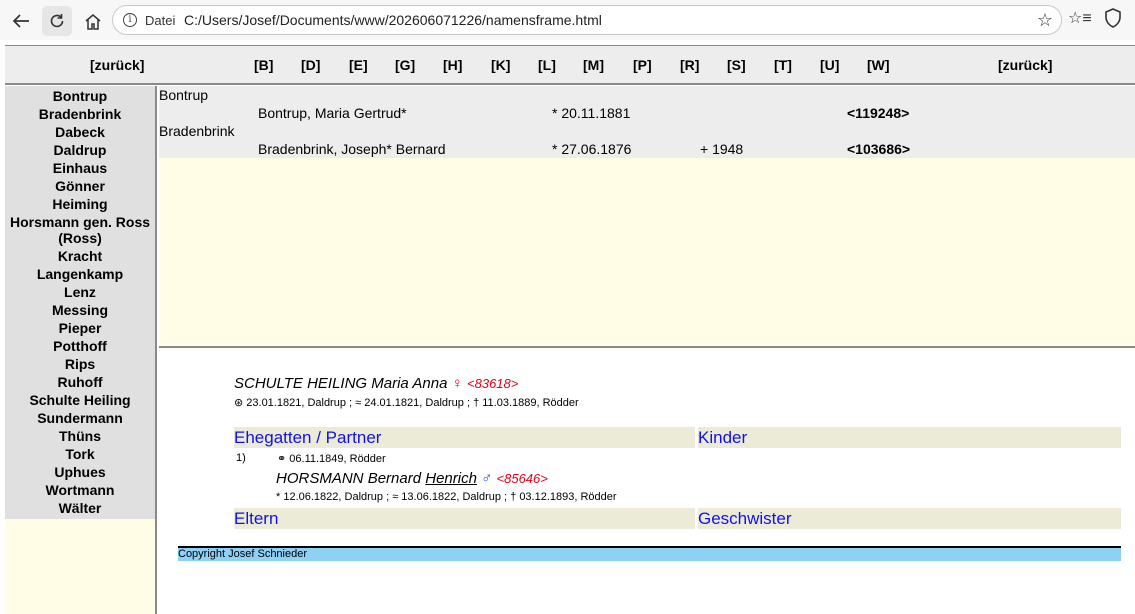  I want to click on surname-link: Pieper, so click(80, 328).